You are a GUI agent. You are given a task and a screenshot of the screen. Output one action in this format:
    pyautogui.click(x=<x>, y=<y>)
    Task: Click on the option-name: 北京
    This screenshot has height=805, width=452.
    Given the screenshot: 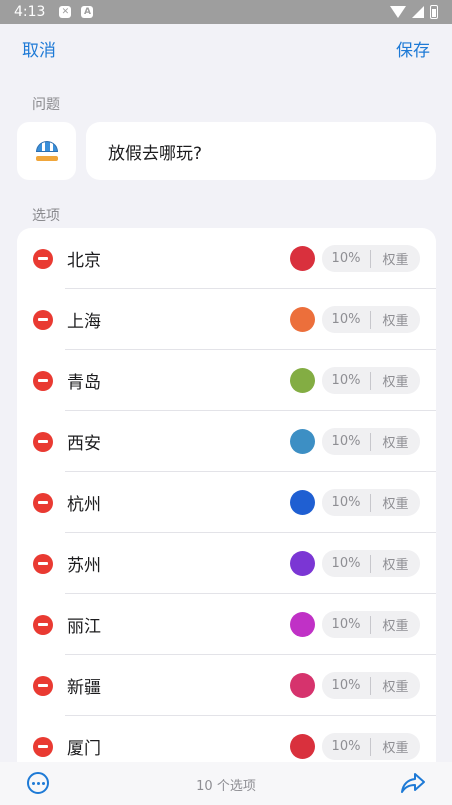 What is the action you would take?
    pyautogui.click(x=84, y=258)
    